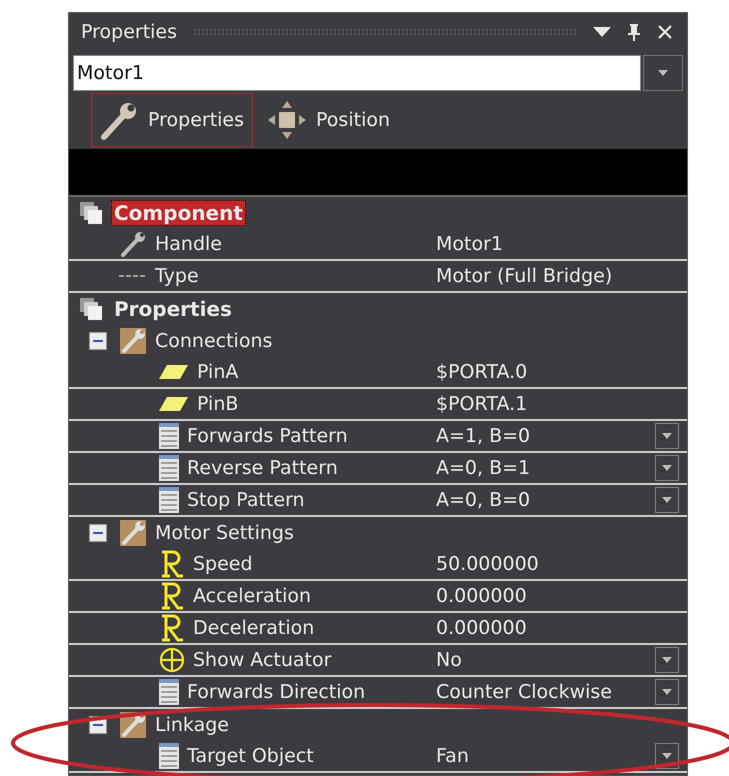  What do you see at coordinates (469, 244) in the screenshot?
I see `property-value: Motor1` at bounding box center [469, 244].